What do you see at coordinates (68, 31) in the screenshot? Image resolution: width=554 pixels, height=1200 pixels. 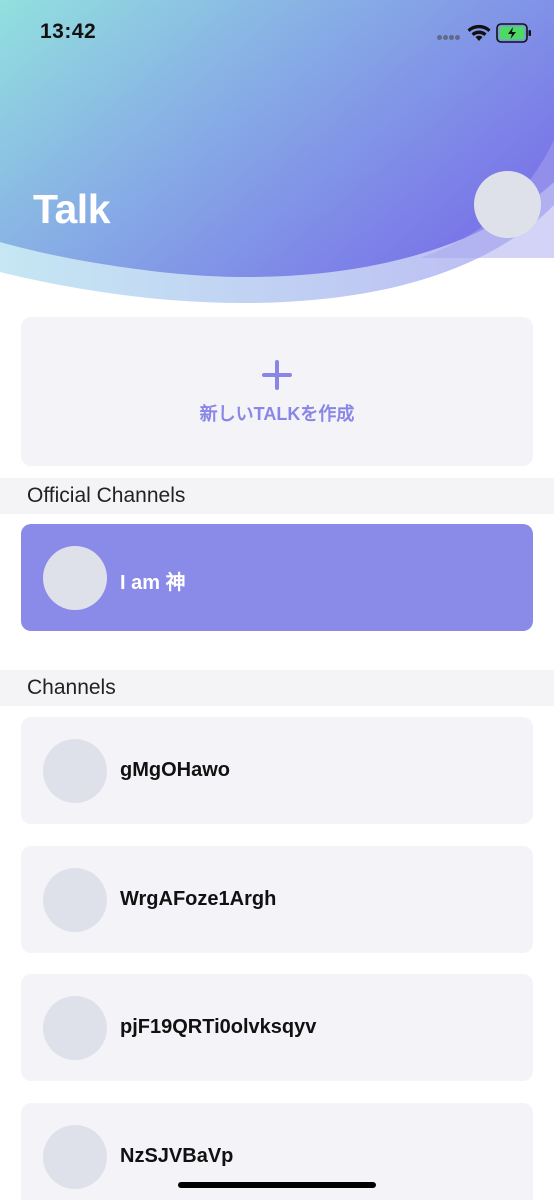 I see `status-time: 13:42` at bounding box center [68, 31].